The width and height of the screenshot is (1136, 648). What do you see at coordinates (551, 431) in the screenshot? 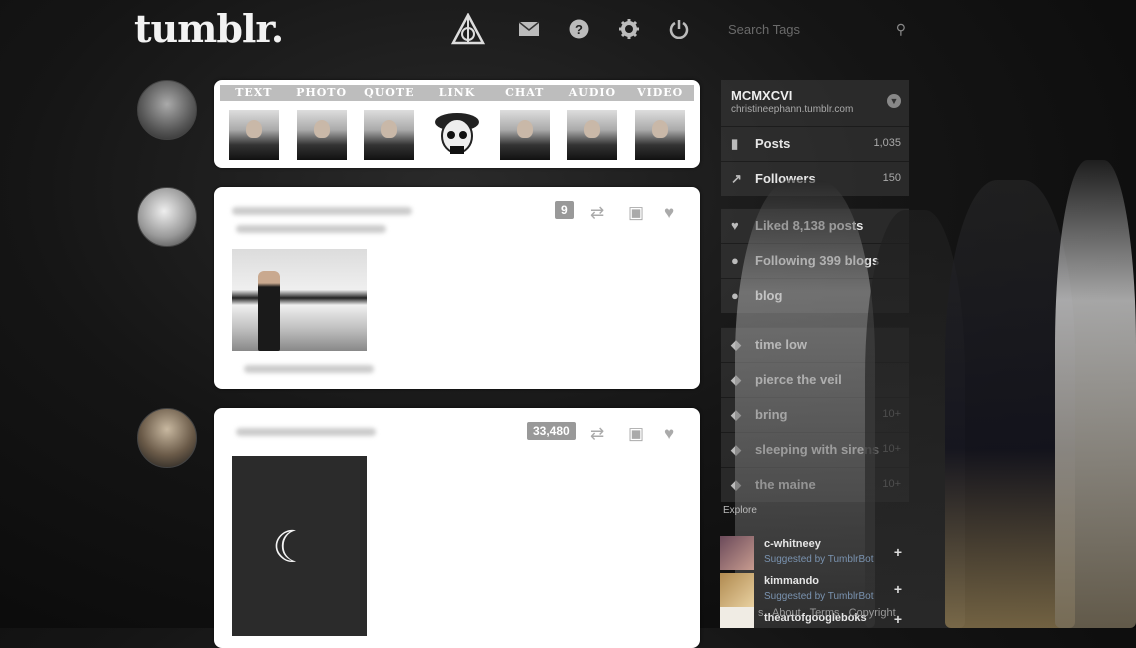
I see `note-count: 33,480` at bounding box center [551, 431].